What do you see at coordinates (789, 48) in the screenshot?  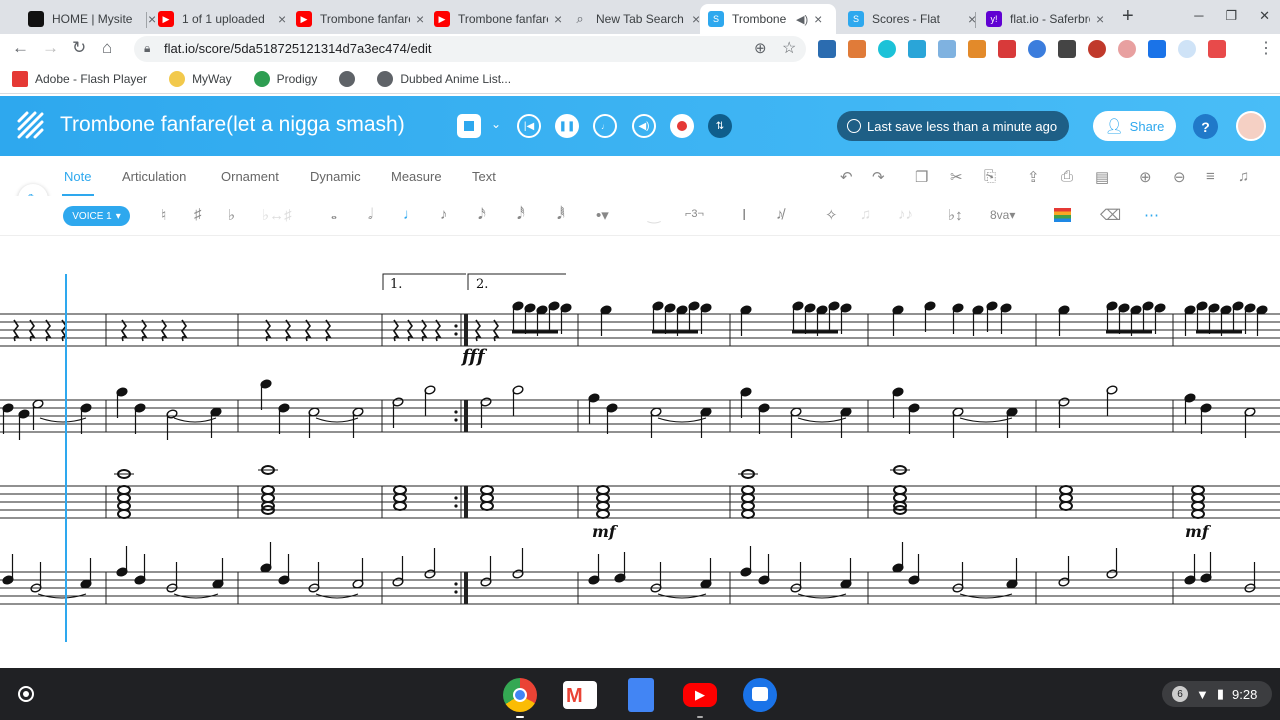 I see `bookmark-star-icon: ☆` at bounding box center [789, 48].